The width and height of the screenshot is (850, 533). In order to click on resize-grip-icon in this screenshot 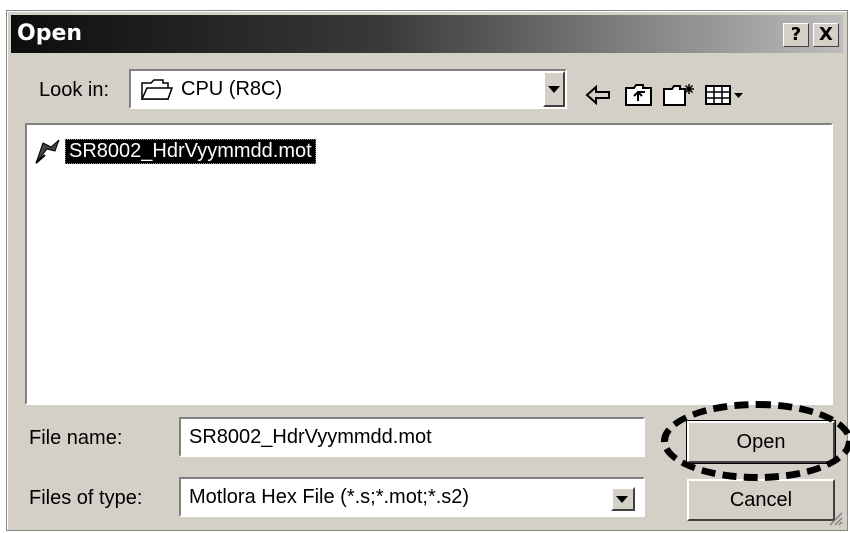, I will do `click(835, 518)`.